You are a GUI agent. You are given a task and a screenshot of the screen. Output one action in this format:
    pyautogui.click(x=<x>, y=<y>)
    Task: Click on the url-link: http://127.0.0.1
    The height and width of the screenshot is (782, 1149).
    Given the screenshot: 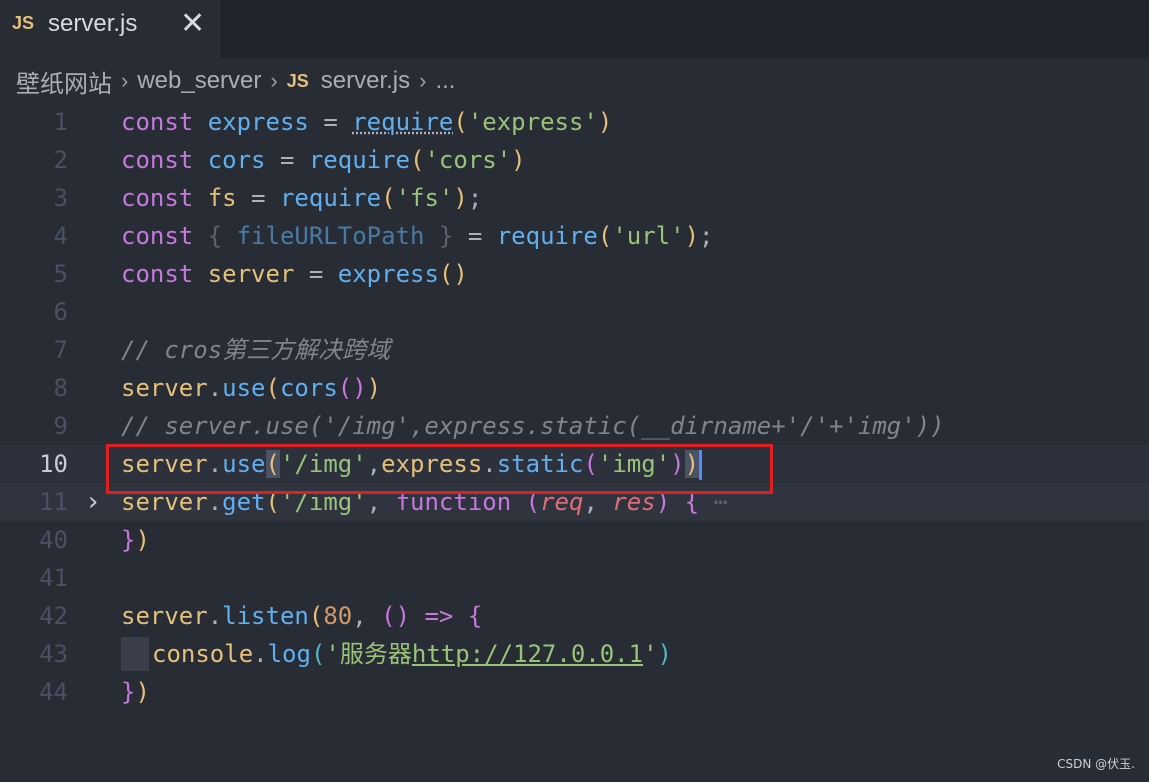 What is the action you would take?
    pyautogui.click(x=527, y=654)
    